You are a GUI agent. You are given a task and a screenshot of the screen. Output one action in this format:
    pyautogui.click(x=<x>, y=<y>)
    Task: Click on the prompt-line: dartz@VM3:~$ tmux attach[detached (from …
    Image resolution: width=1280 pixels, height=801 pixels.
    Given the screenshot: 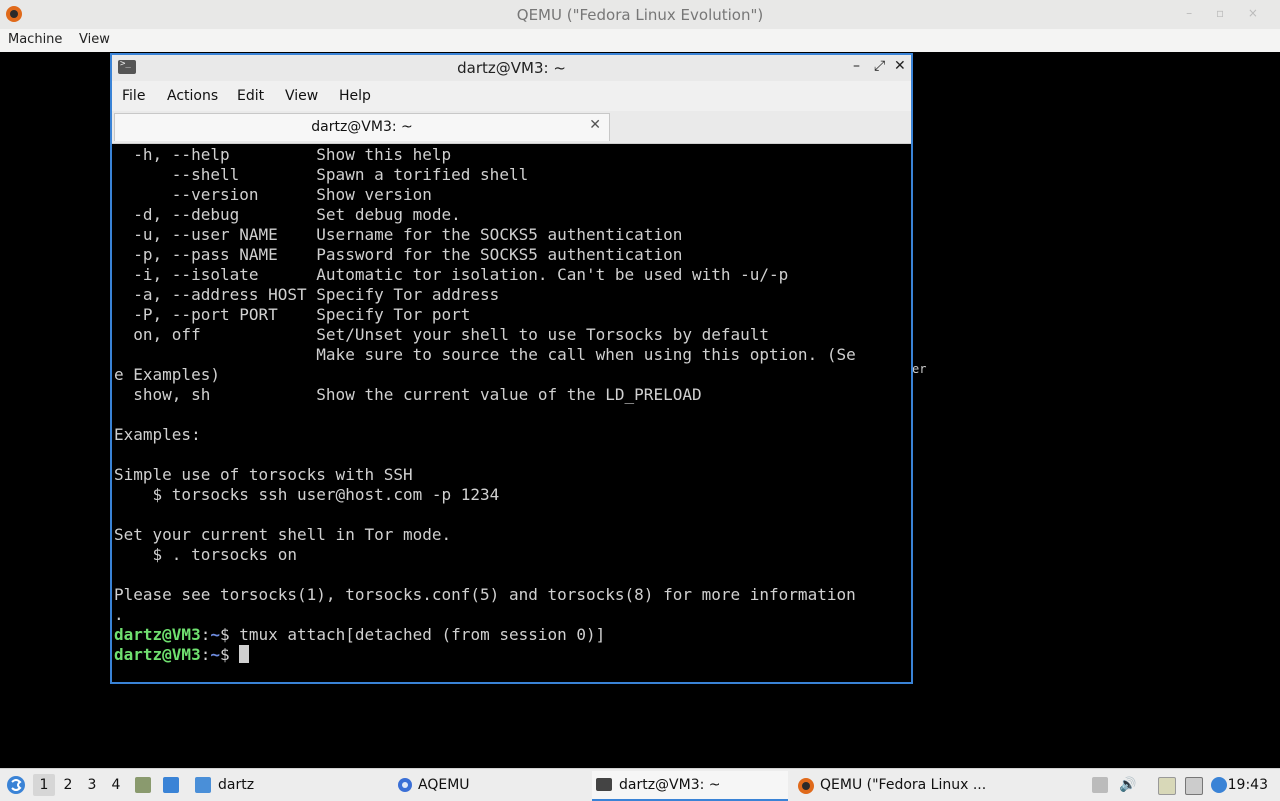 What is the action you would take?
    pyautogui.click(x=359, y=635)
    